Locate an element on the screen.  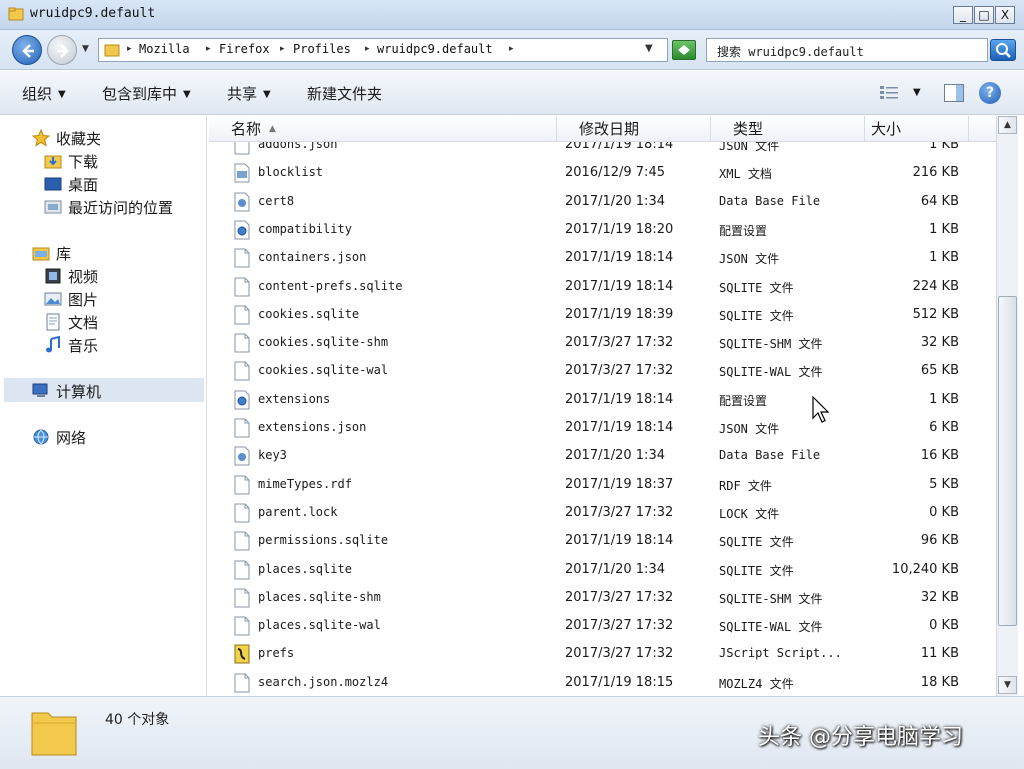
table-row: blocklist 2016/12/9 7:45 XML 文档 216 KB is located at coordinates (603, 174).